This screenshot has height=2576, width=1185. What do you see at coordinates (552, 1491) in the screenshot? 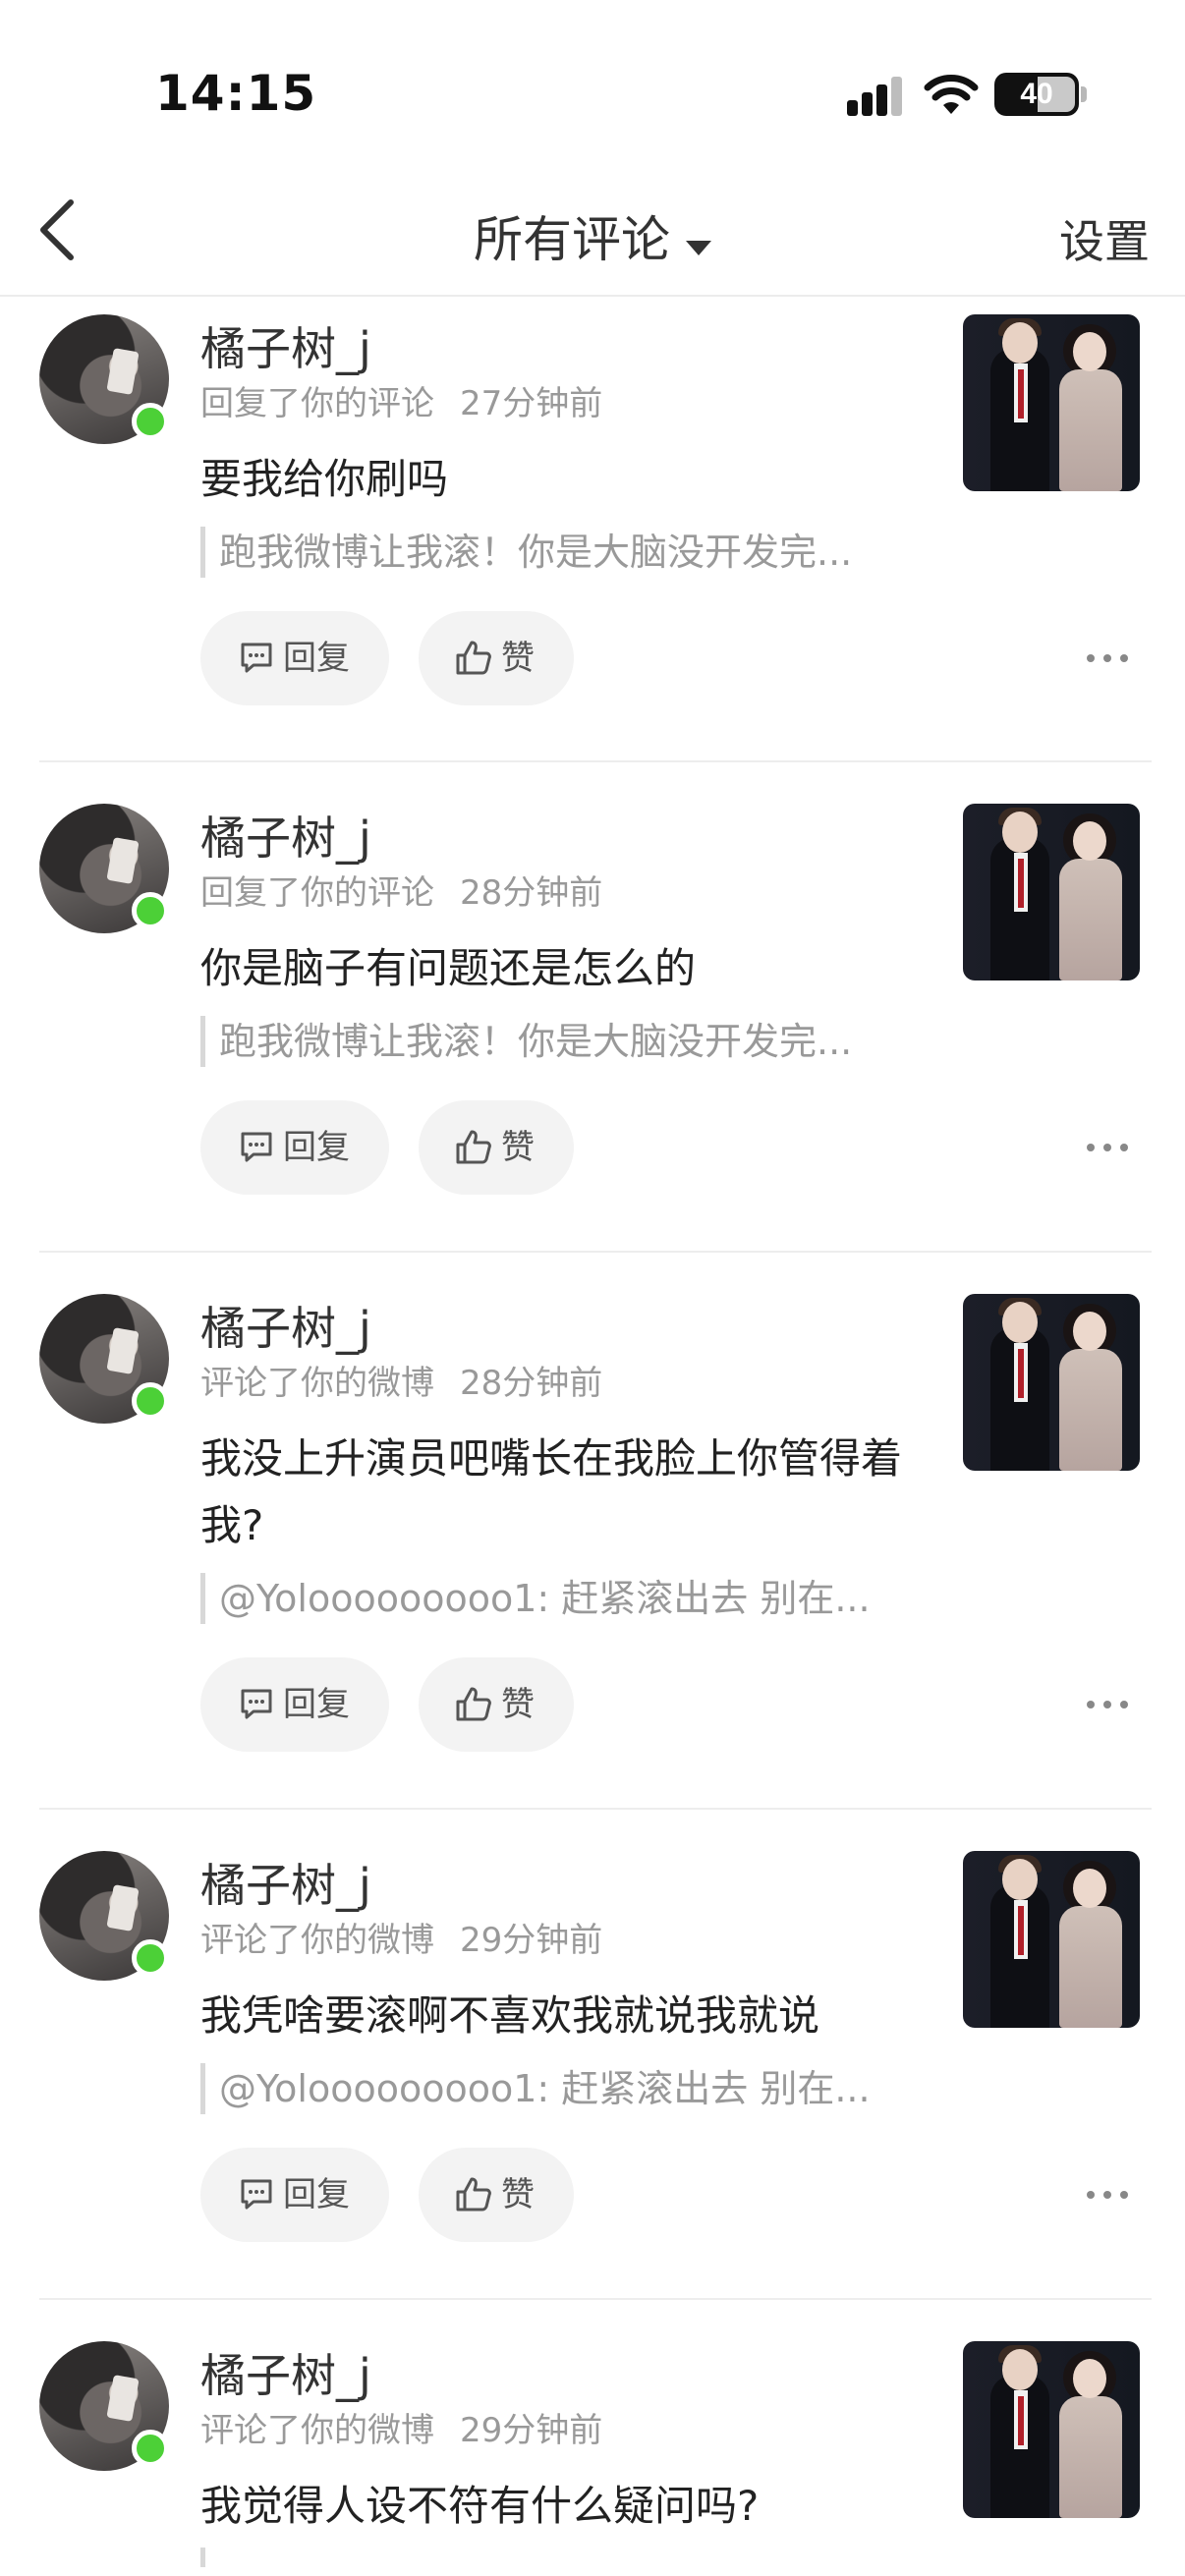
I see `comment-text: 我没上升演员吧嘴长在我脸上你管得着我?` at bounding box center [552, 1491].